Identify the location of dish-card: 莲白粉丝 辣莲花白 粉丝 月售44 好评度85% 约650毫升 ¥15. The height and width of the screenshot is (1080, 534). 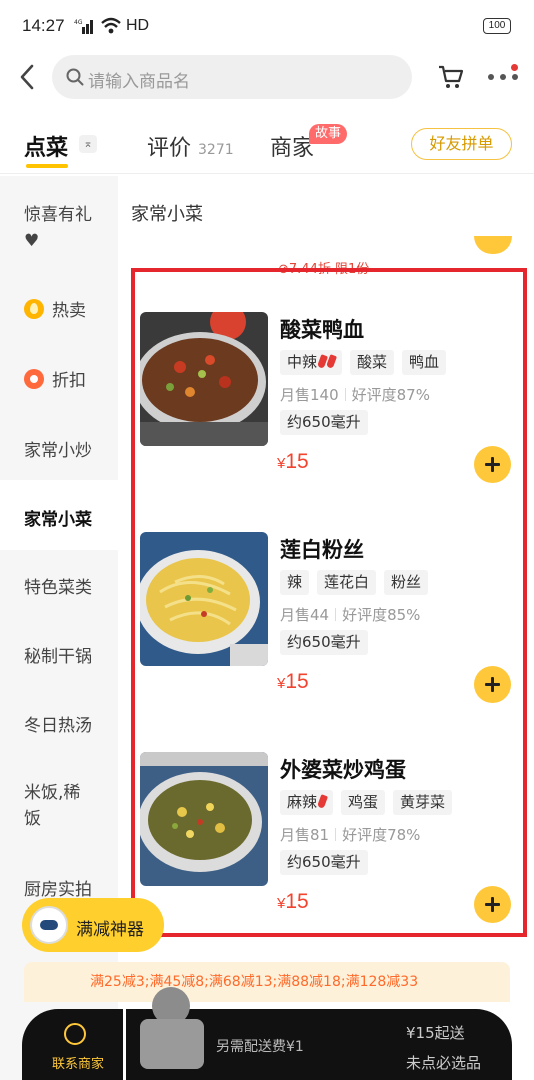
(330, 632).